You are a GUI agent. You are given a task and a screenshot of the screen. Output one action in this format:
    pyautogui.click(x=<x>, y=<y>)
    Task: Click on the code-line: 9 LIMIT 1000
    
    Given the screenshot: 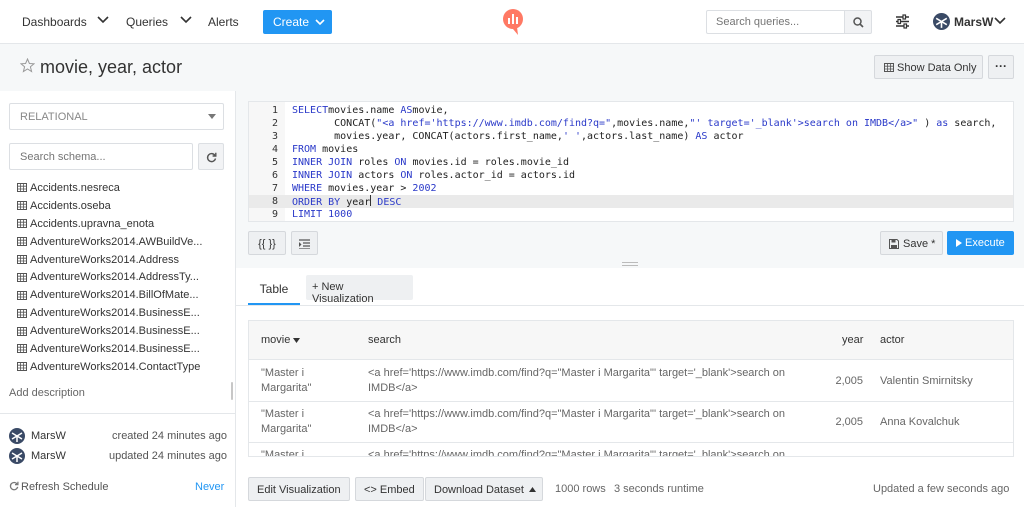 What is the action you would take?
    pyautogui.click(x=631, y=214)
    